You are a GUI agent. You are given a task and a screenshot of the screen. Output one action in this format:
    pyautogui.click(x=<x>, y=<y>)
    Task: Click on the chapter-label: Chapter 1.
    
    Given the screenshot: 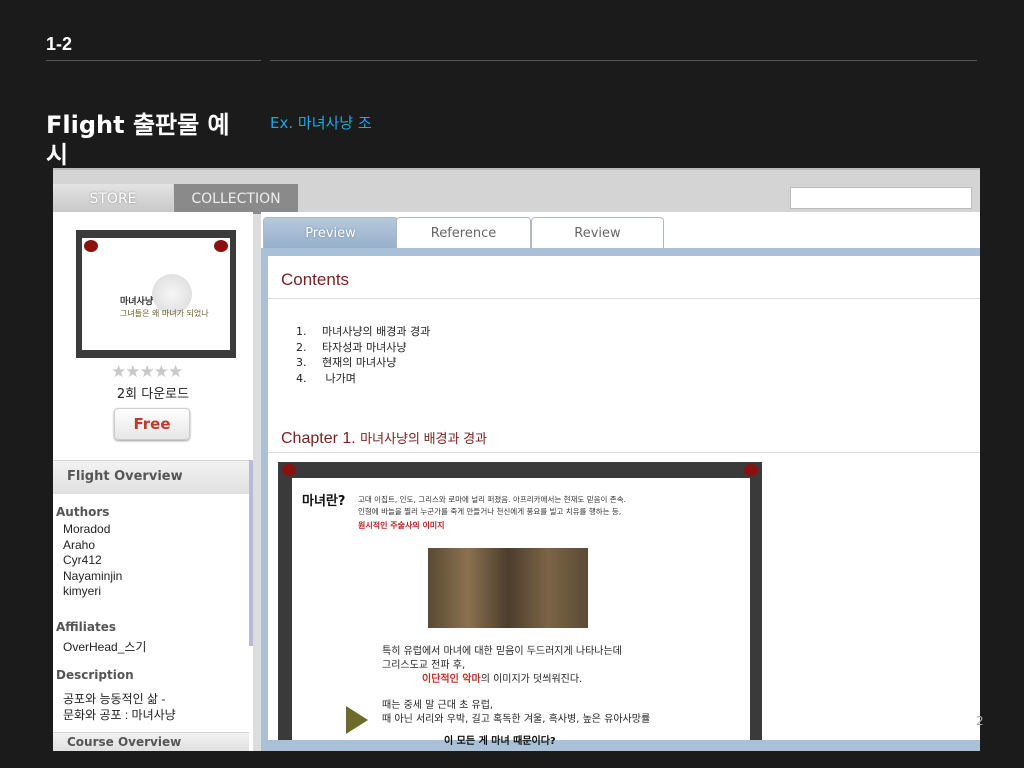 What is the action you would take?
    pyautogui.click(x=318, y=438)
    